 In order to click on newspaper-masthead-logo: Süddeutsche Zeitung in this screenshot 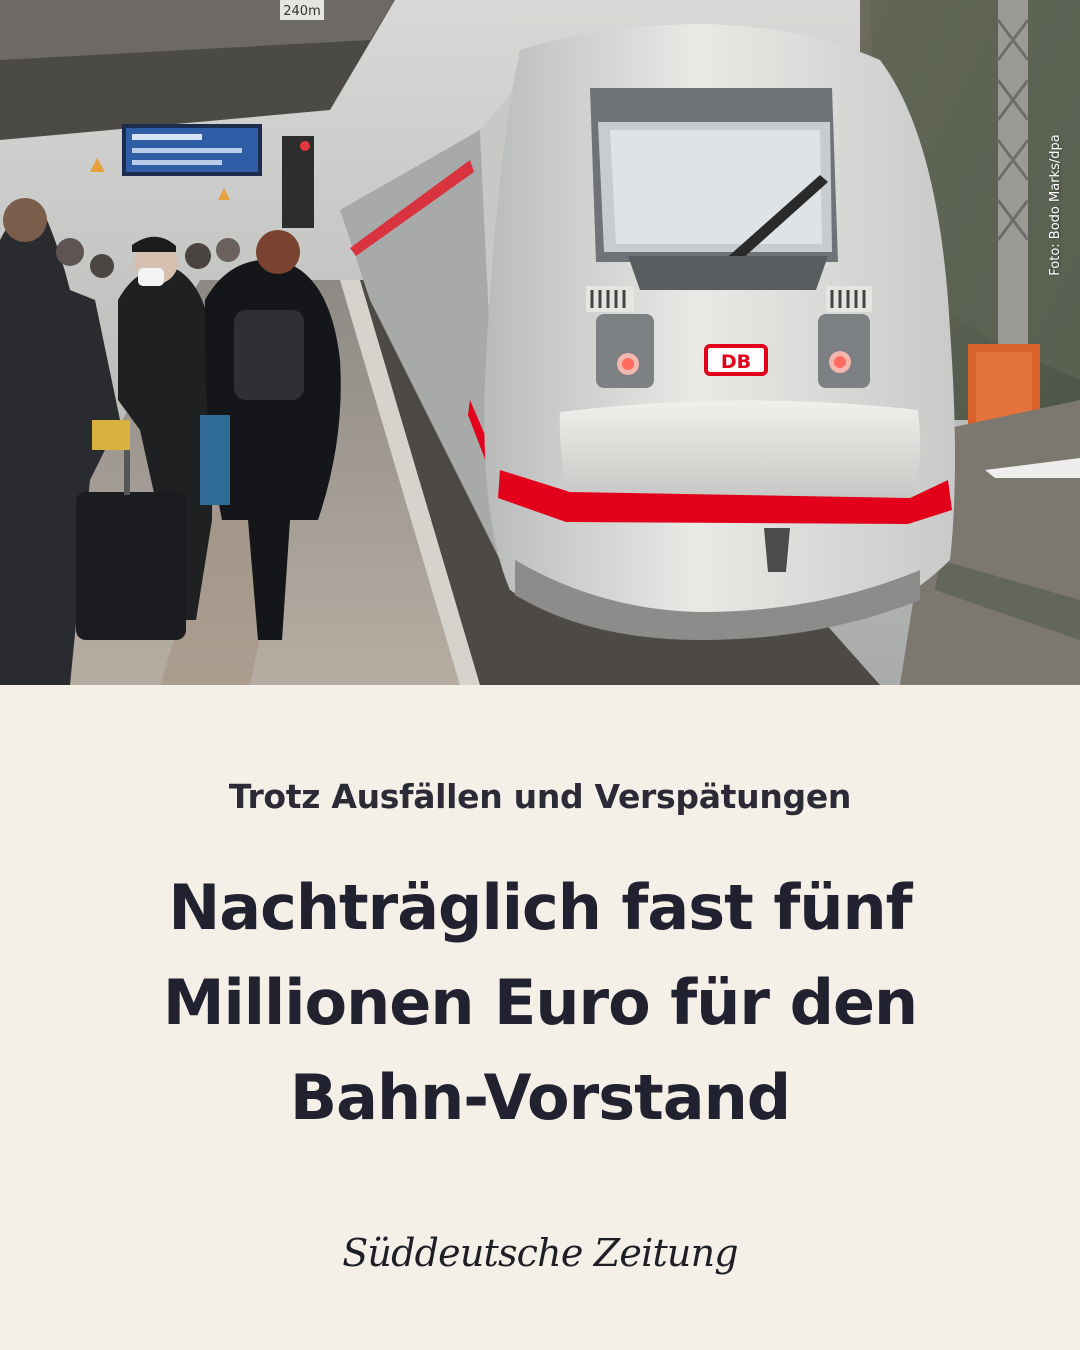, I will do `click(540, 1253)`.